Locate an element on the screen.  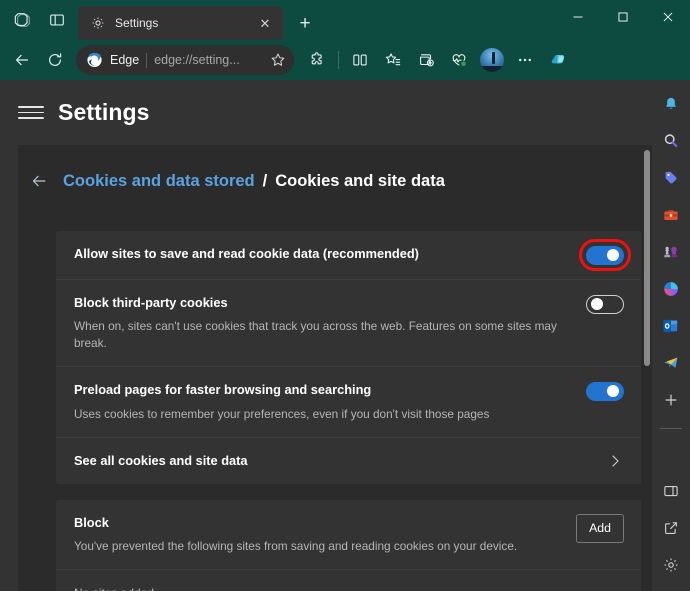
sidebar-open-external-icon is located at coordinates (671, 528).